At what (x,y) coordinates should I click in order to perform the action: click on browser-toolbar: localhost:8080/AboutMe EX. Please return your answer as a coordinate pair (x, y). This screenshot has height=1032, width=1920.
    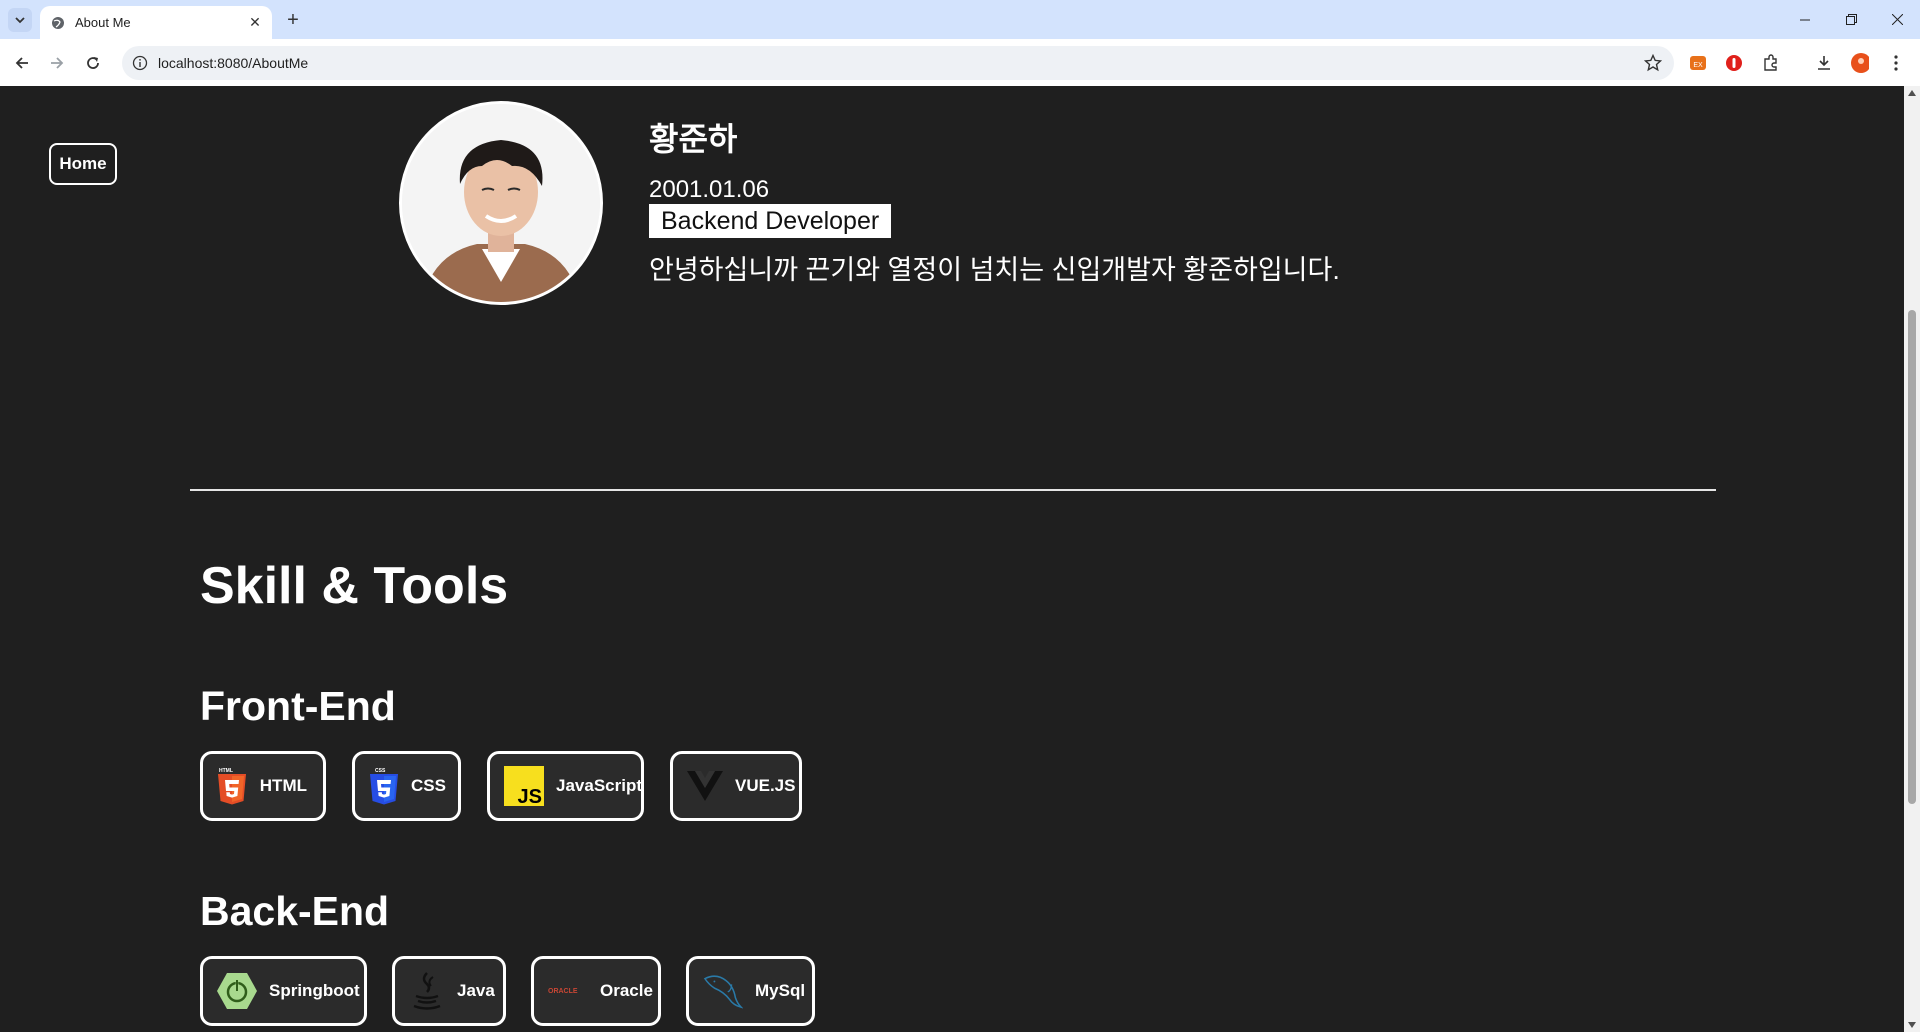
    Looking at the image, I should click on (960, 62).